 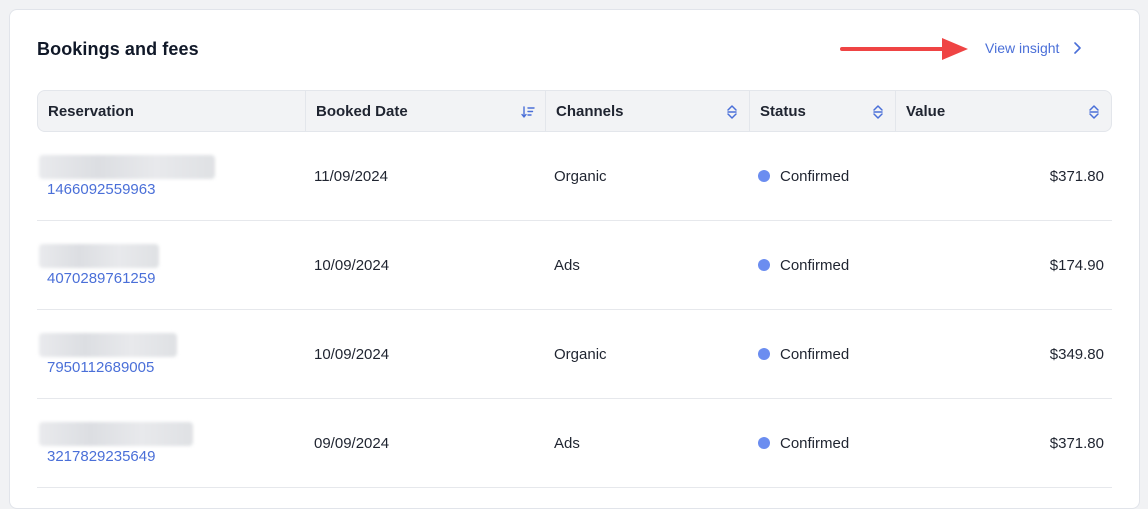 I want to click on column-header-value: Value, so click(x=1003, y=111).